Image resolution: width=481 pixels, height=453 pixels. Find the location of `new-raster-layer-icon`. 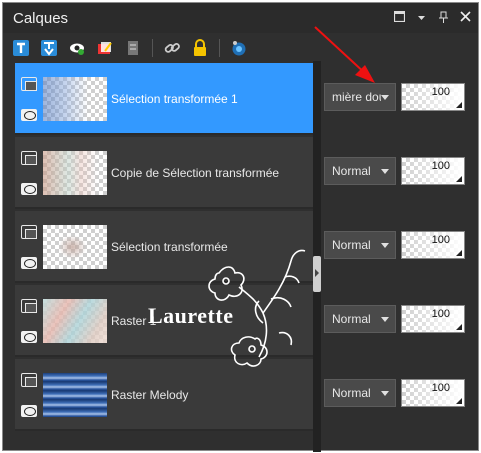

new-raster-layer-icon is located at coordinates (21, 48).